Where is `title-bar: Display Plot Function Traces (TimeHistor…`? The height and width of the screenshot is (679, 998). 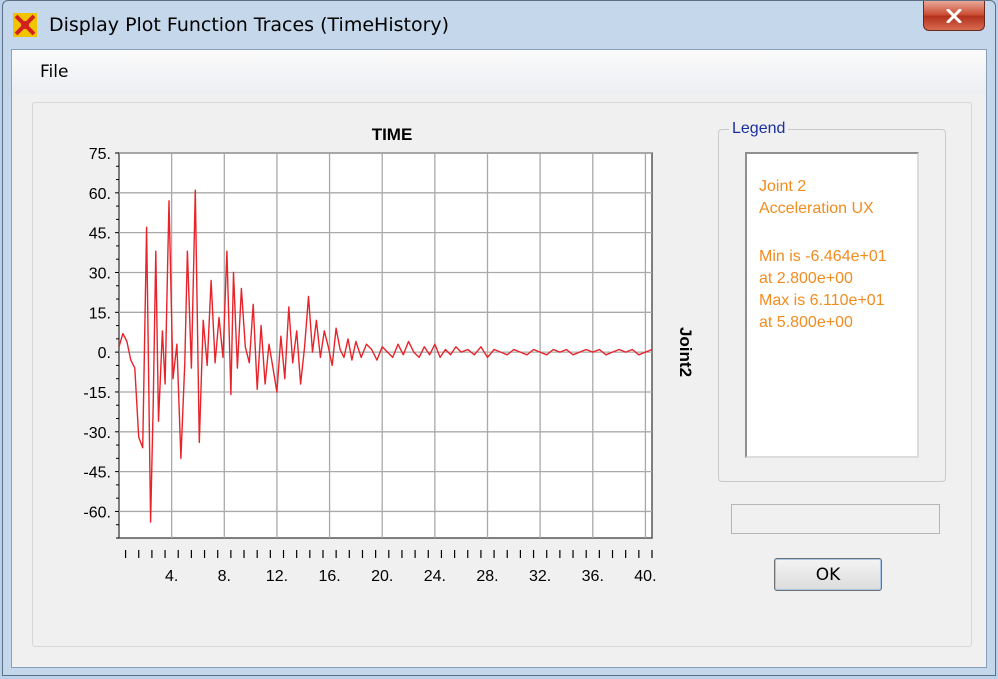 title-bar: Display Plot Function Traces (TimeHistor… is located at coordinates (499, 26).